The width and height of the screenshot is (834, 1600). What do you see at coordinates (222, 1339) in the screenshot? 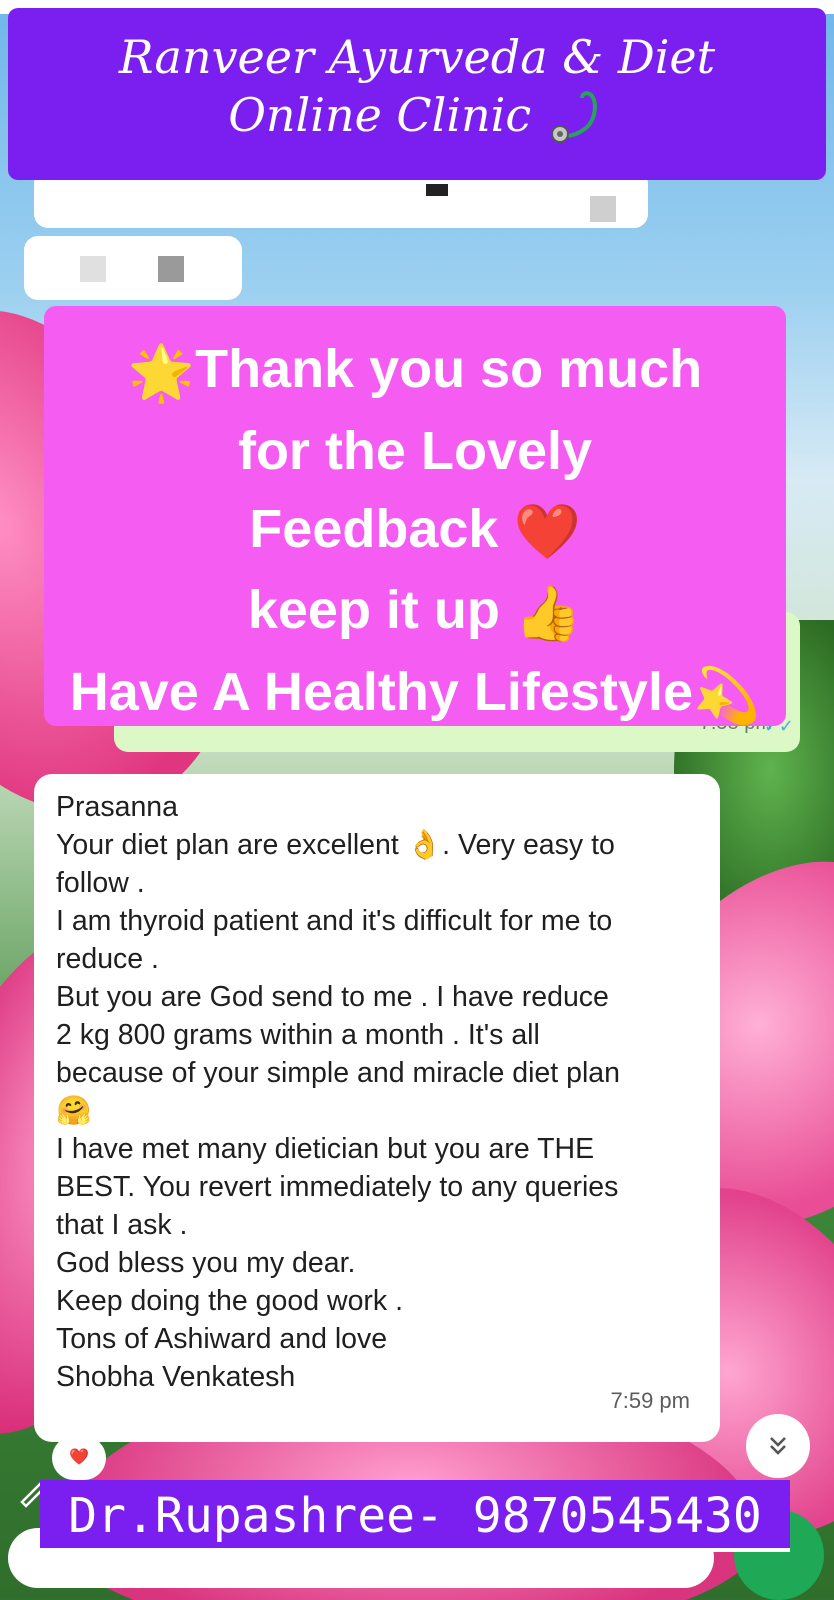
I see `message-line: Tons of Ashiward and love` at bounding box center [222, 1339].